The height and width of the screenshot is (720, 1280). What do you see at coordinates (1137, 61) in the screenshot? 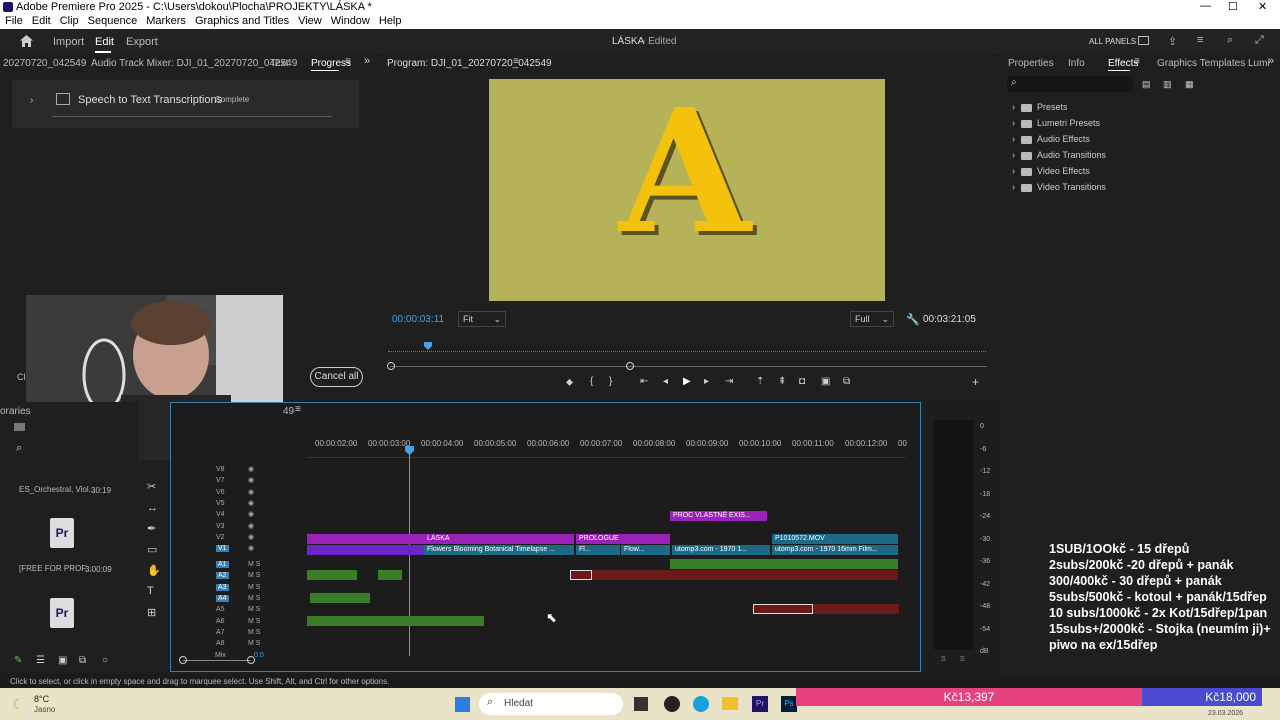
I see `effects-menu-icon: ≡` at bounding box center [1137, 61].